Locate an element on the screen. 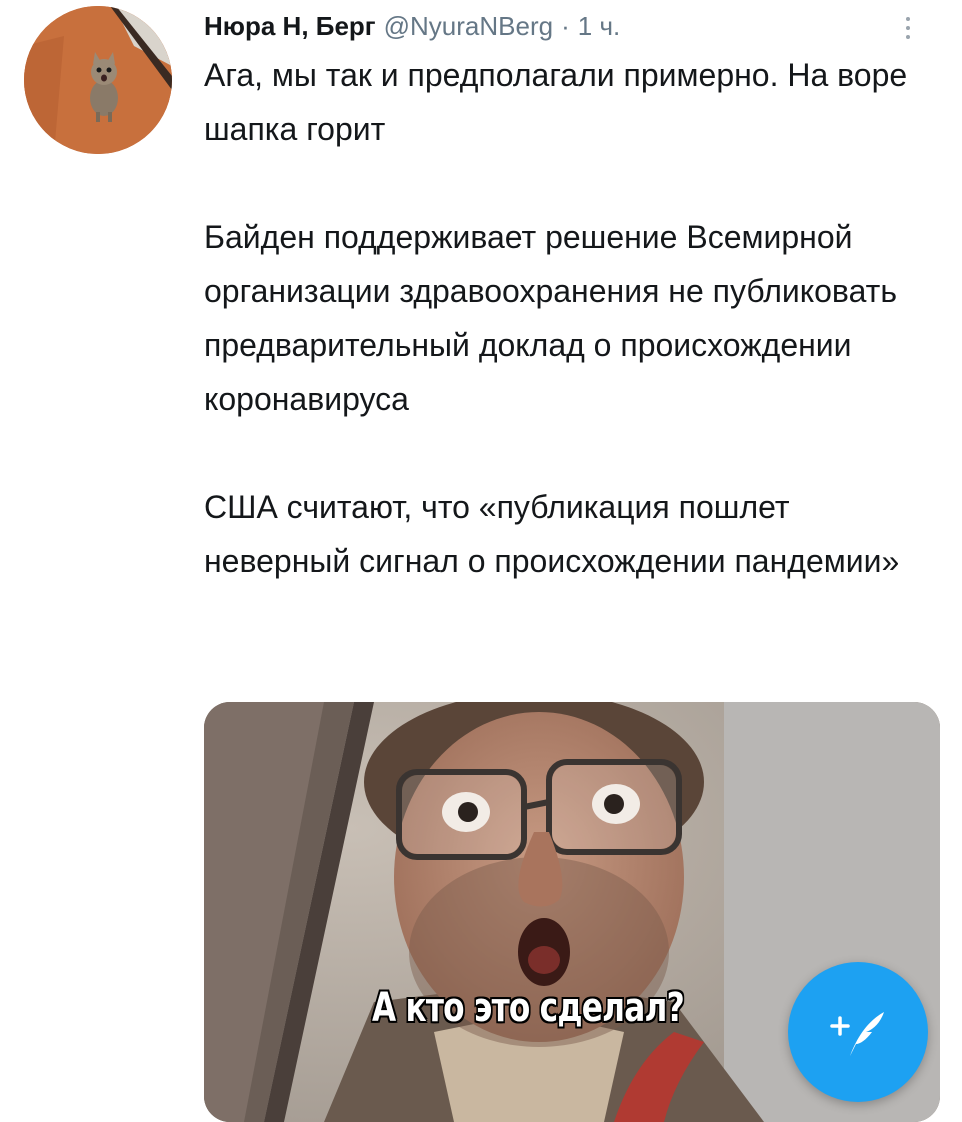 The width and height of the screenshot is (962, 1122). more-vertical-icon is located at coordinates (908, 28).